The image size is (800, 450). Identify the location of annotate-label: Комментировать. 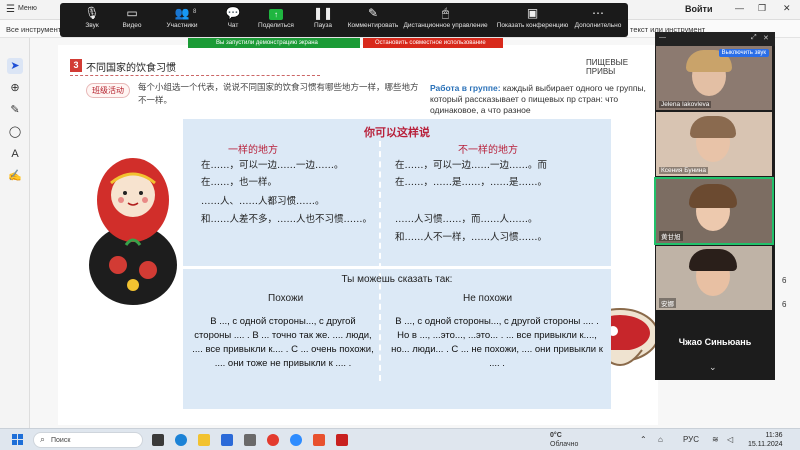
(373, 25).